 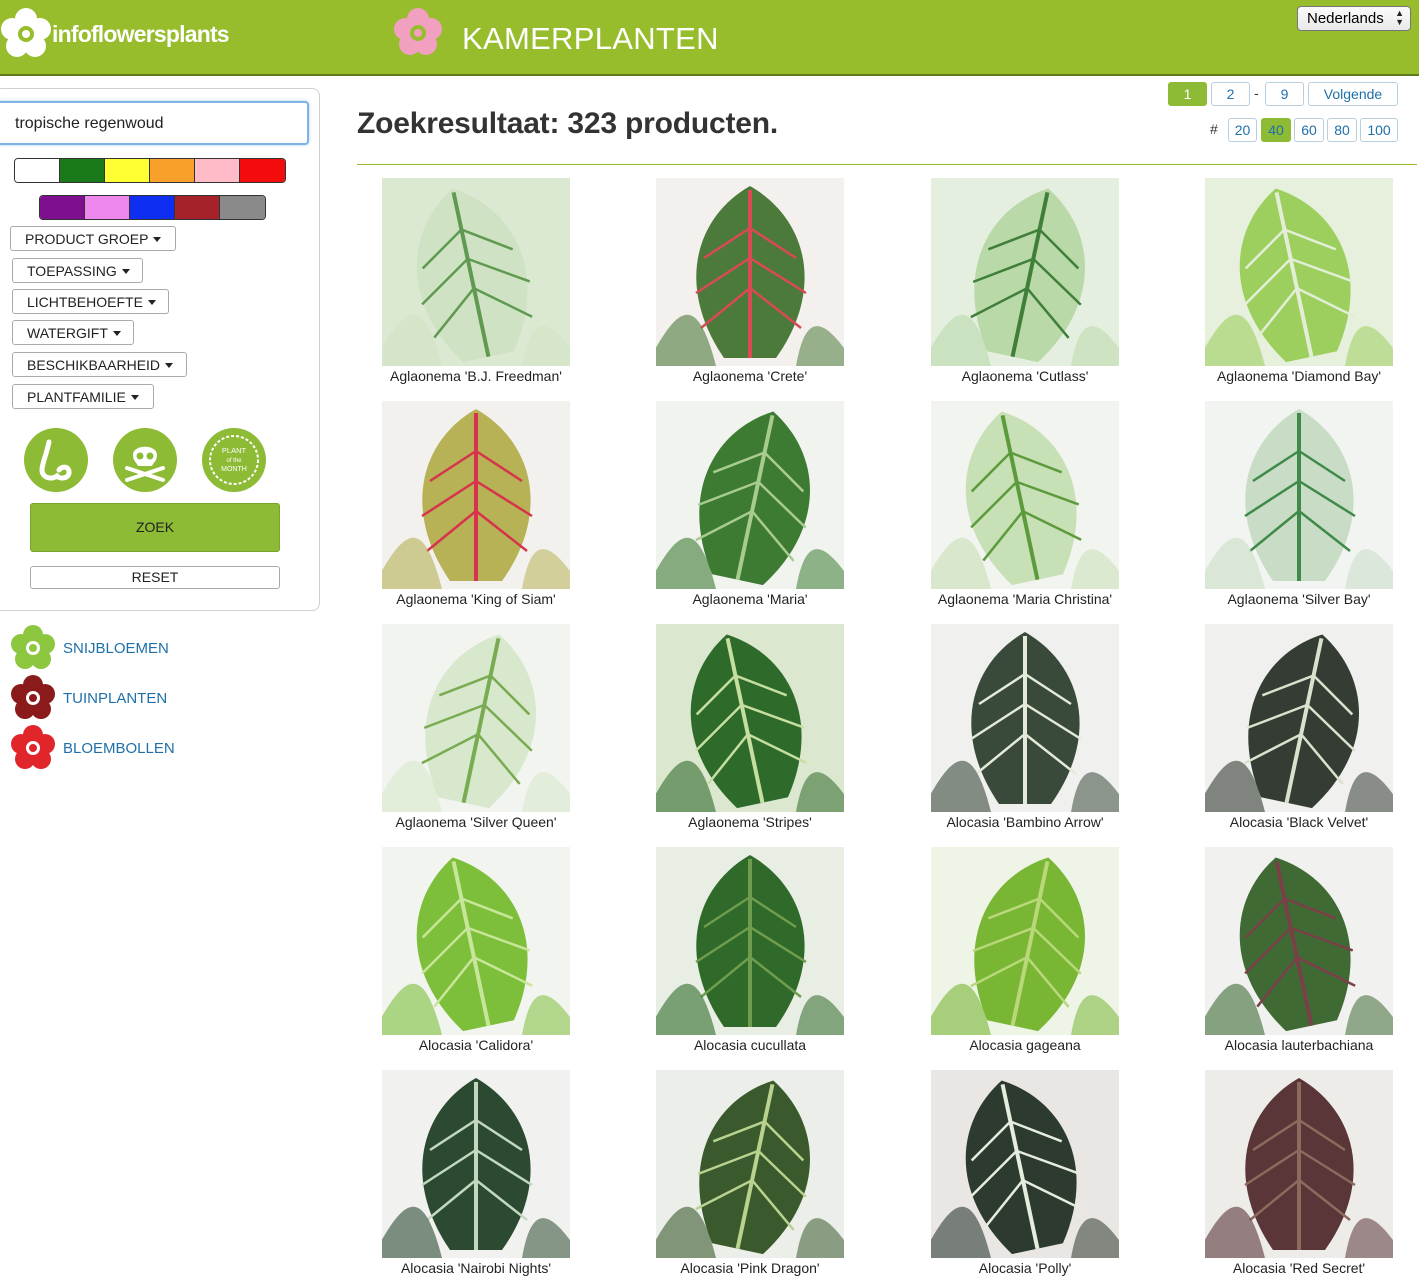 I want to click on product-name: Aglaonema 'Diamond Bay', so click(x=1299, y=376).